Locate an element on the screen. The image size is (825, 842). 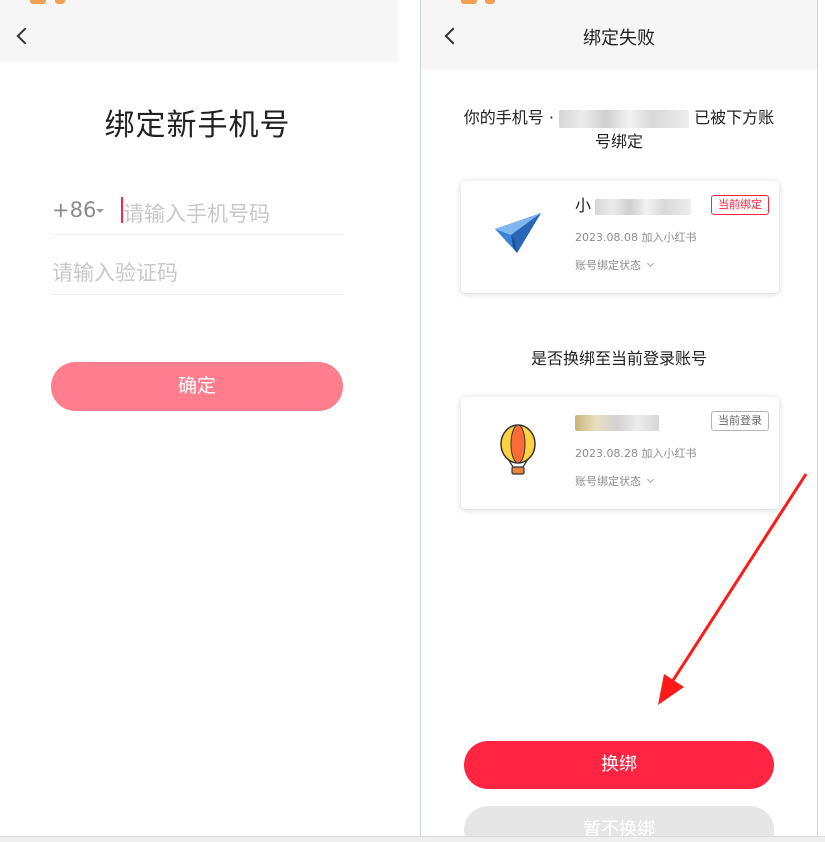
skip-rebind-button: 暂不换绑 is located at coordinates (619, 821).